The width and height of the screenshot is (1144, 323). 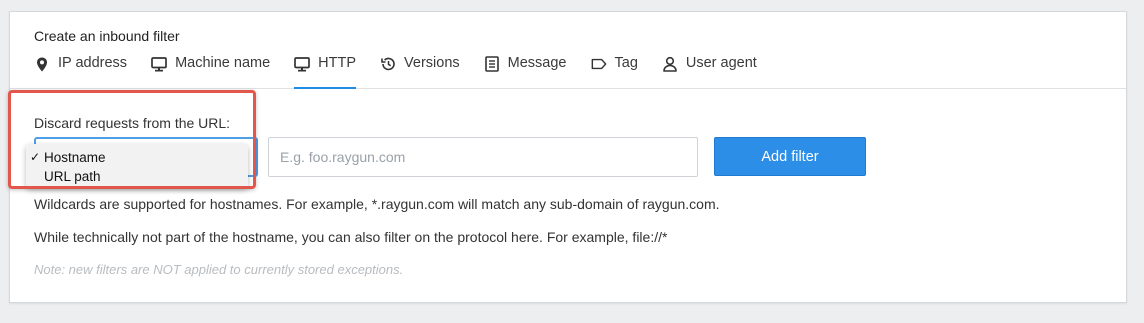 What do you see at coordinates (721, 63) in the screenshot?
I see `tab-label: User agent` at bounding box center [721, 63].